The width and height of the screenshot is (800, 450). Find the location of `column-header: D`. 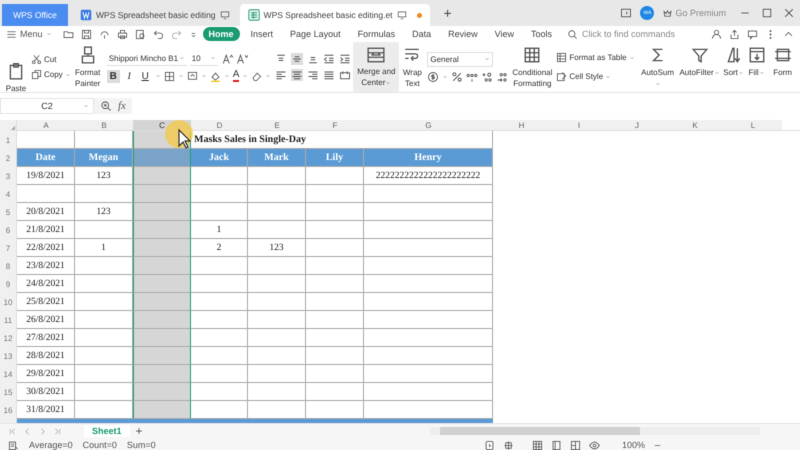

column-header: D is located at coordinates (219, 125).